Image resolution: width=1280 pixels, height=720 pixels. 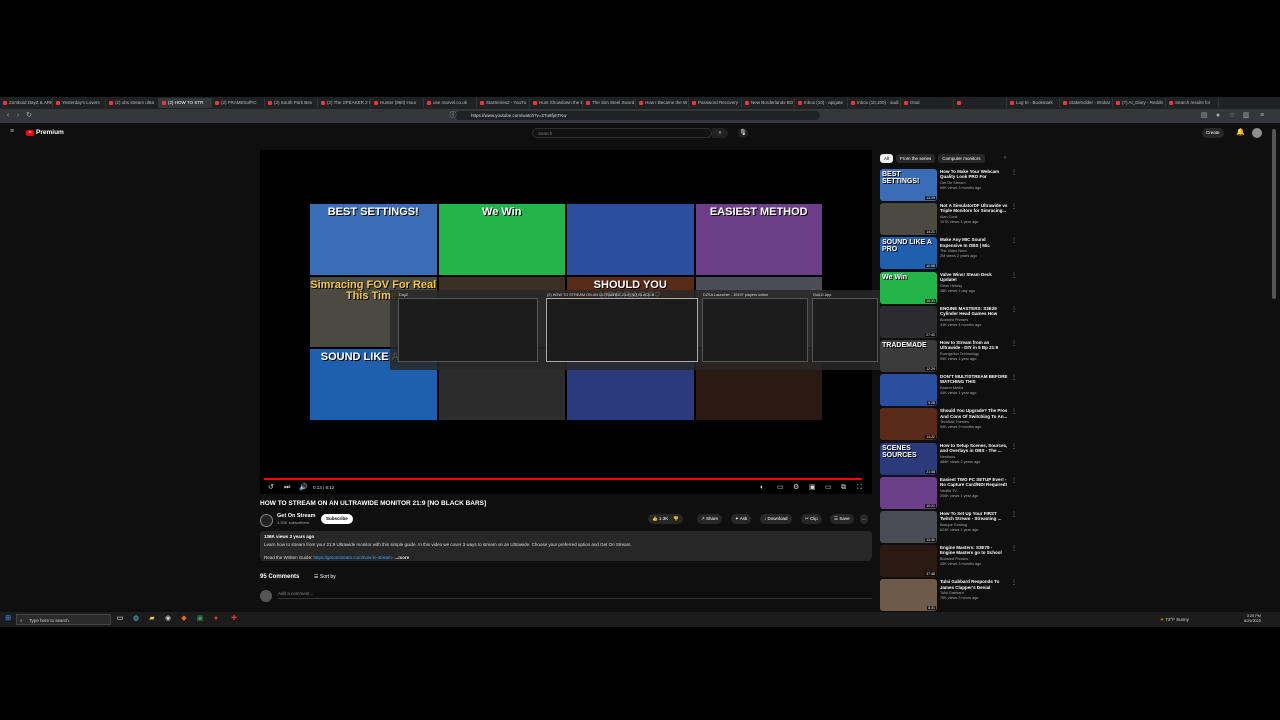 I want to click on filter-chip: From the series, so click(x=916, y=158).